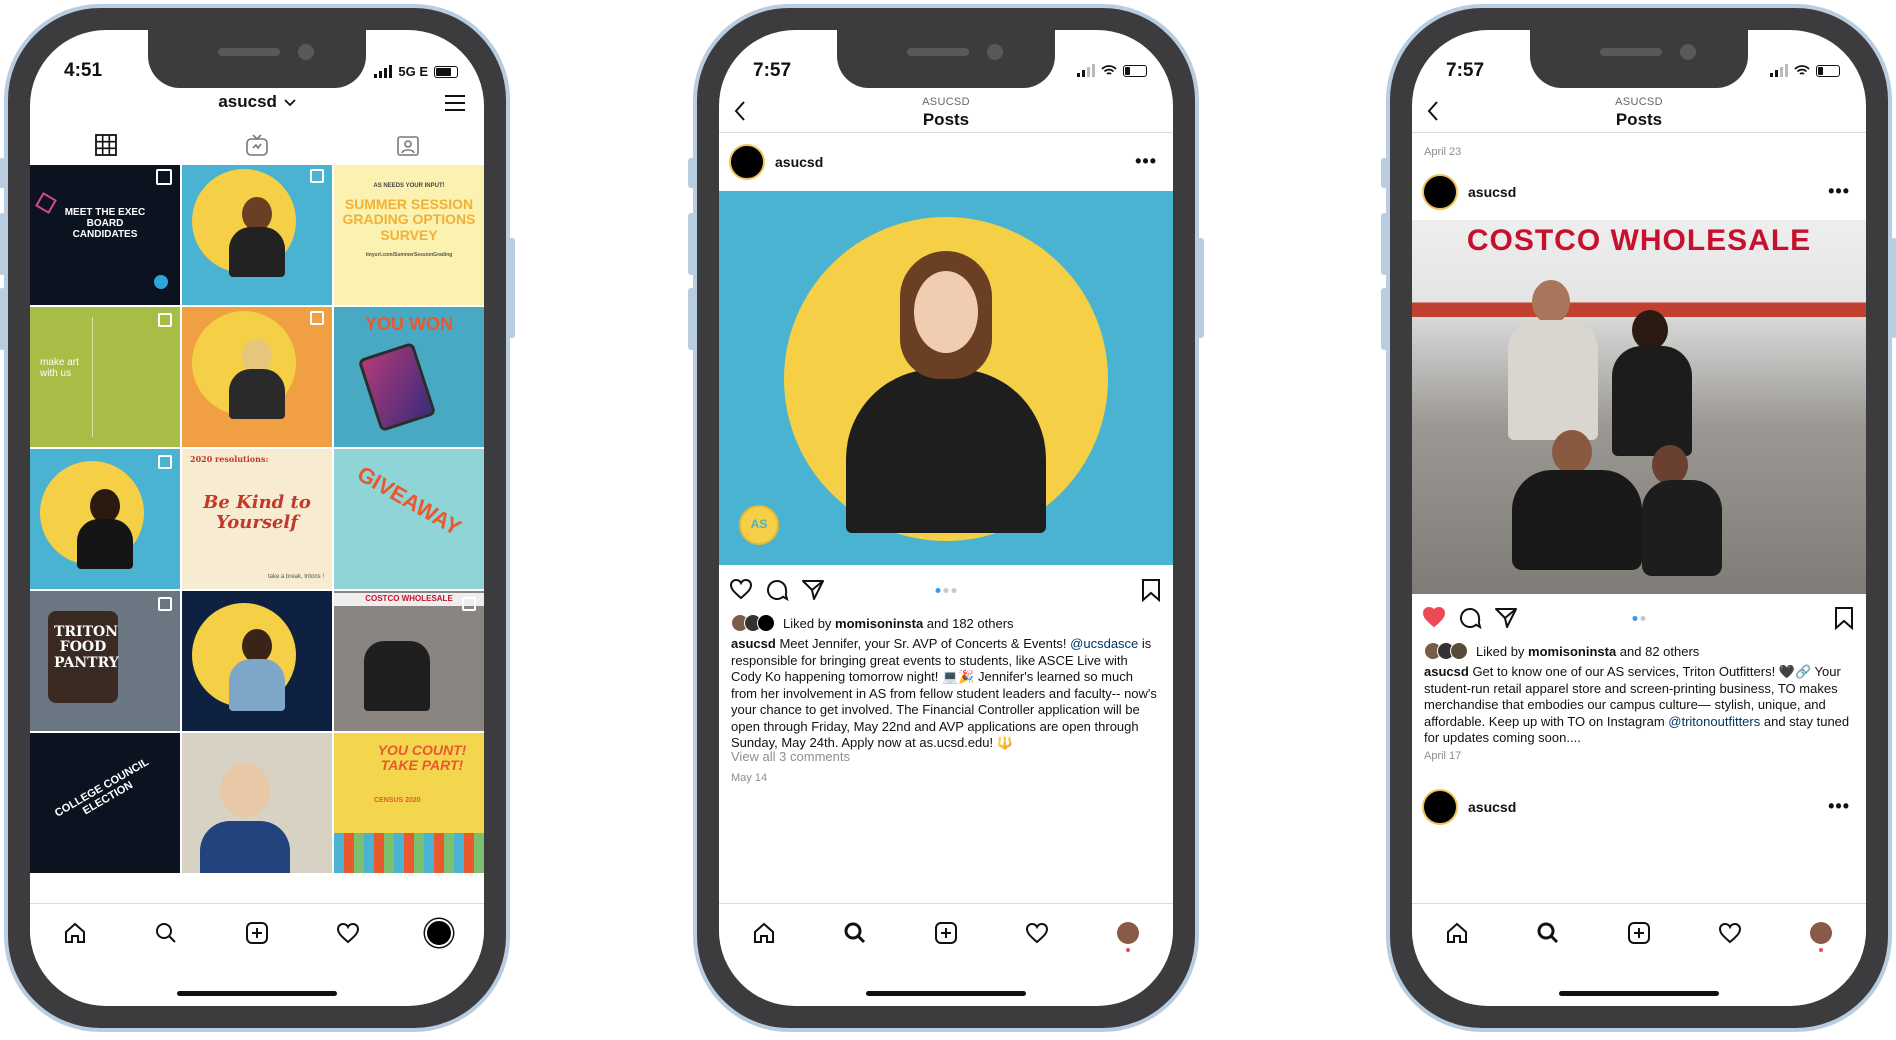 This screenshot has width=1896, height=1040. Describe the element at coordinates (946, 378) in the screenshot. I see `post-image: AS` at that location.